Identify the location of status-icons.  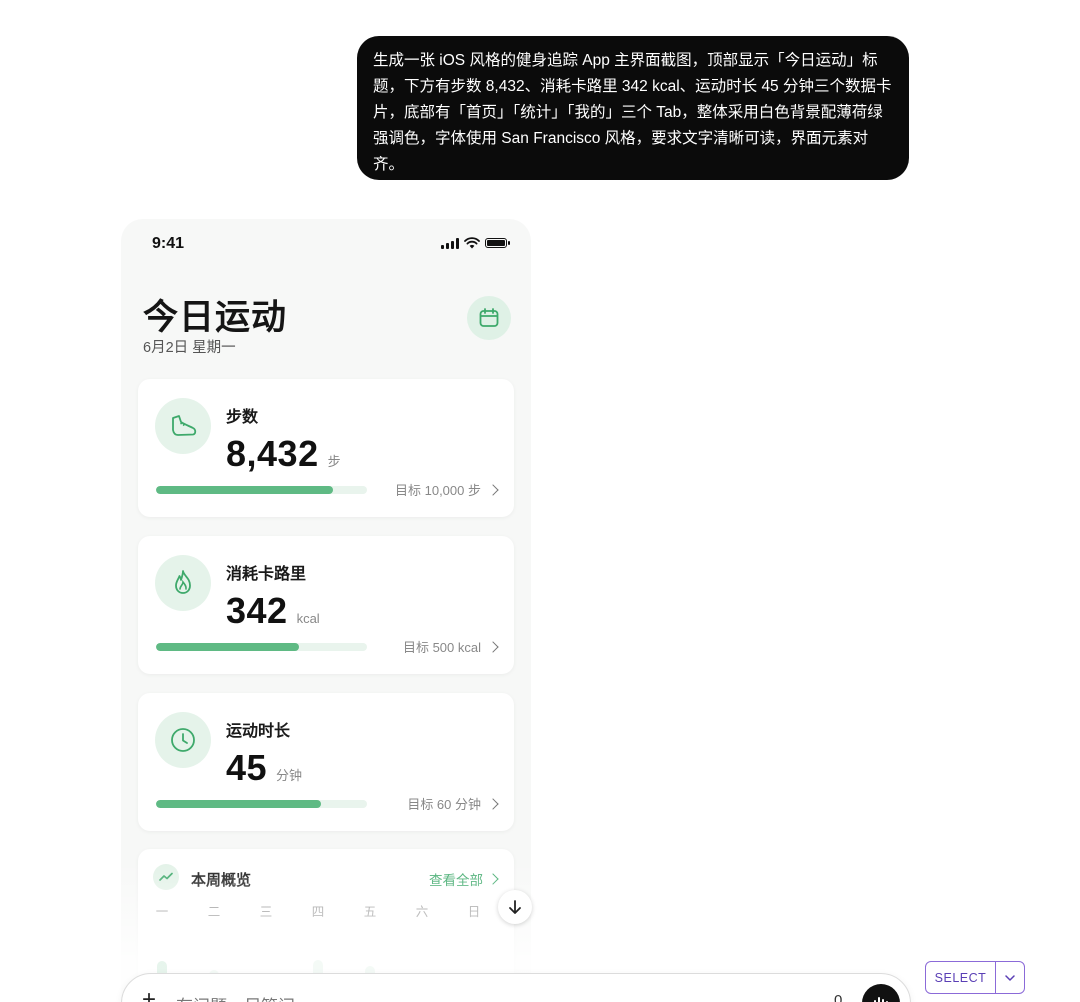
(475, 243).